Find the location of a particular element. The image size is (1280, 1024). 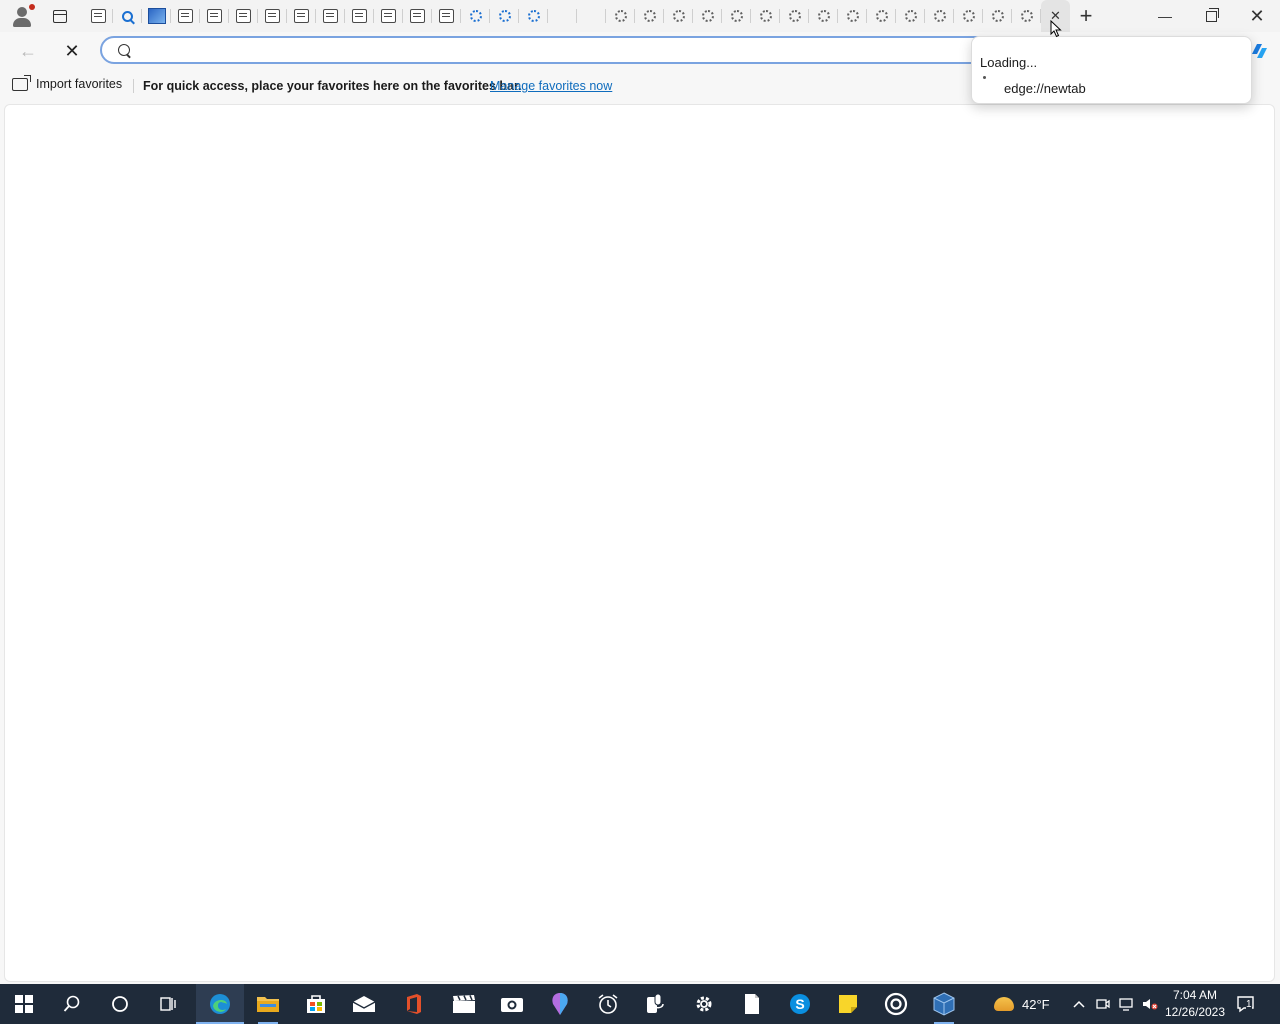

show-hidden-icons-chevron-icon is located at coordinates (1079, 1004).